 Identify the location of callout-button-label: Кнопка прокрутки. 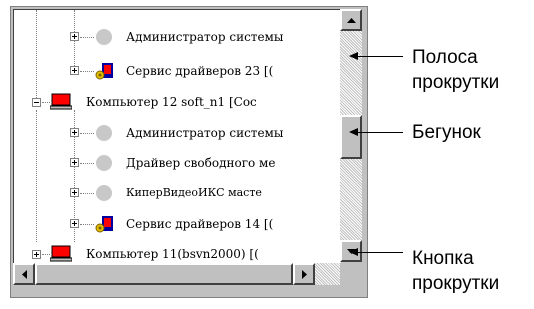
(456, 271).